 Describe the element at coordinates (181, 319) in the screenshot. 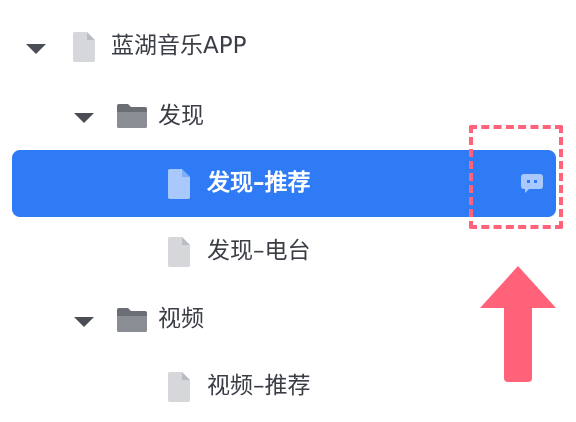

I see `tree-item-label: 视频` at that location.